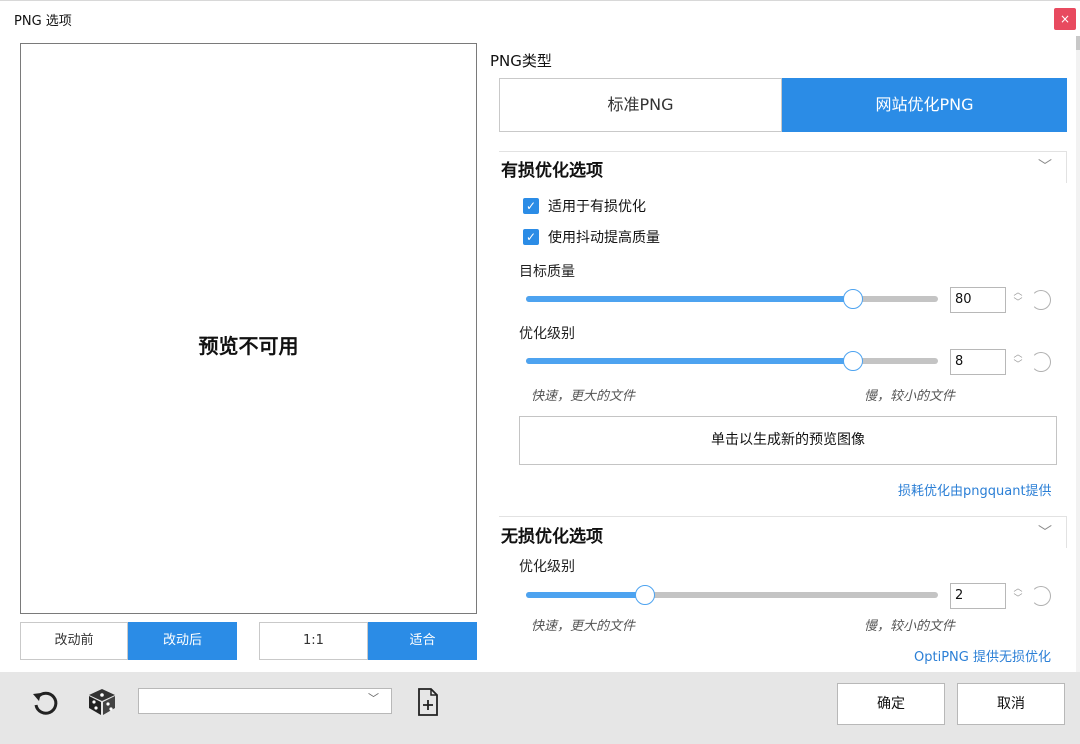 The width and height of the screenshot is (1080, 744). Describe the element at coordinates (982, 655) in the screenshot. I see `optipng-credit-link: OptiPNG 提供无损优化` at that location.